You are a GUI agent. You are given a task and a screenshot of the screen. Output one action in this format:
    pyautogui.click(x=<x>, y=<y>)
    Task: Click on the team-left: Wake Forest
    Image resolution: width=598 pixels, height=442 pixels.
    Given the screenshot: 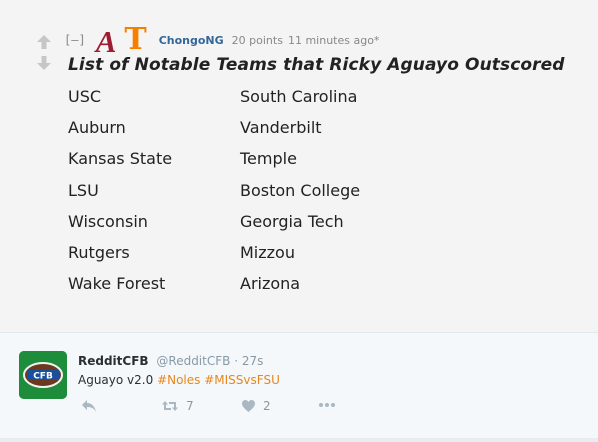 What is the action you would take?
    pyautogui.click(x=117, y=284)
    